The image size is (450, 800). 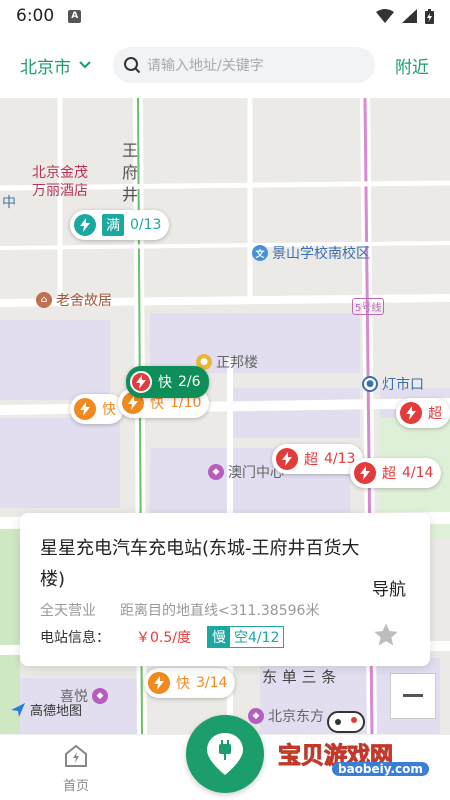 I want to click on charger-marker: 超 4/14, so click(x=396, y=473).